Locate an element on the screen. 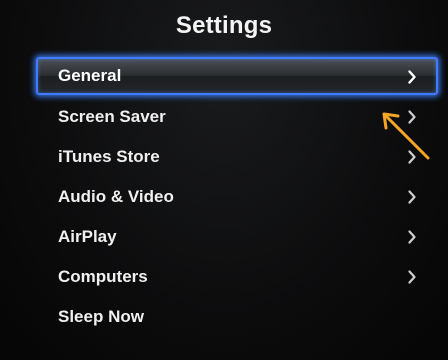 This screenshot has width=448, height=360. menu-item-label: Computers is located at coordinates (103, 276).